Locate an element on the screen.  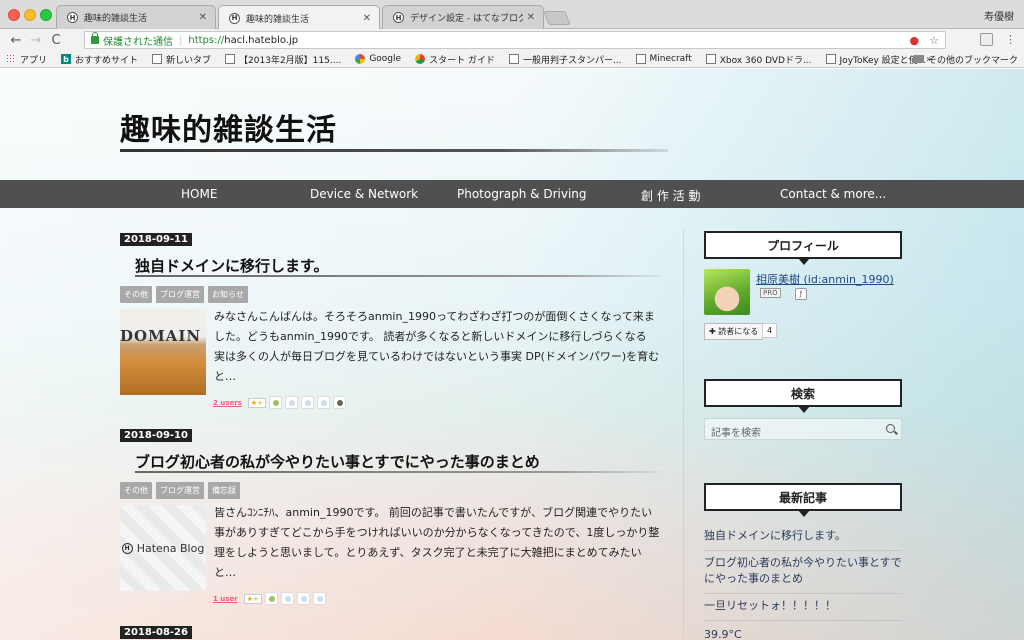
minimize-window-button is located at coordinates (30, 15).